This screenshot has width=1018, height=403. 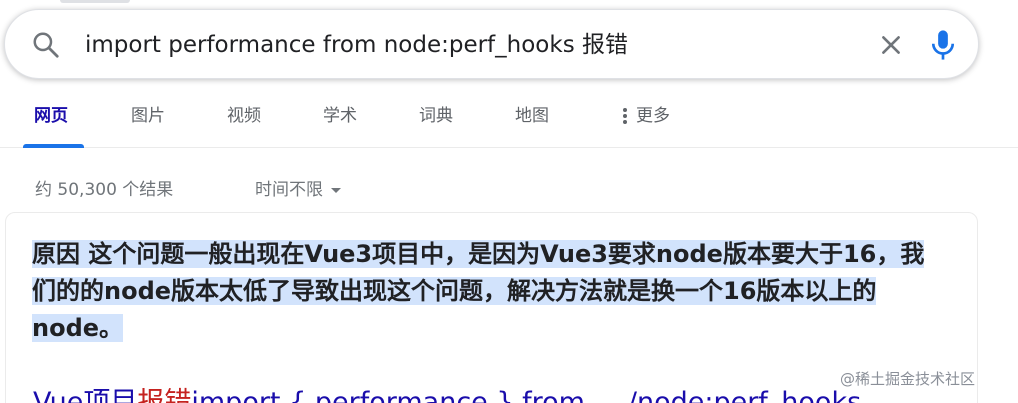 I want to click on tab-images: 图片, so click(x=148, y=116).